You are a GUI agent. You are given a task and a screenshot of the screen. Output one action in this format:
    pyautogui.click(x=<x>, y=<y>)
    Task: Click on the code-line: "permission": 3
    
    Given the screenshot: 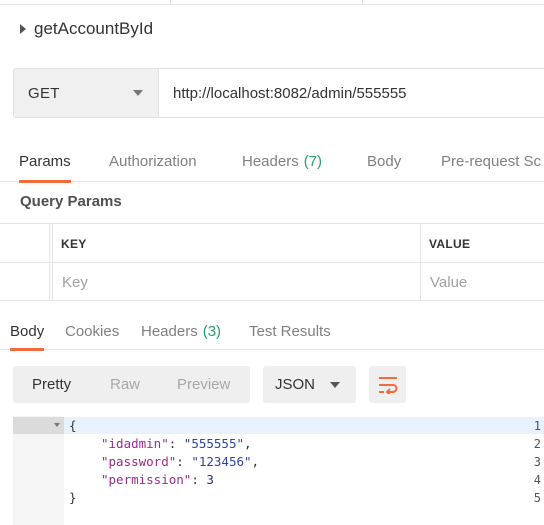 What is the action you would take?
    pyautogui.click(x=157, y=480)
    